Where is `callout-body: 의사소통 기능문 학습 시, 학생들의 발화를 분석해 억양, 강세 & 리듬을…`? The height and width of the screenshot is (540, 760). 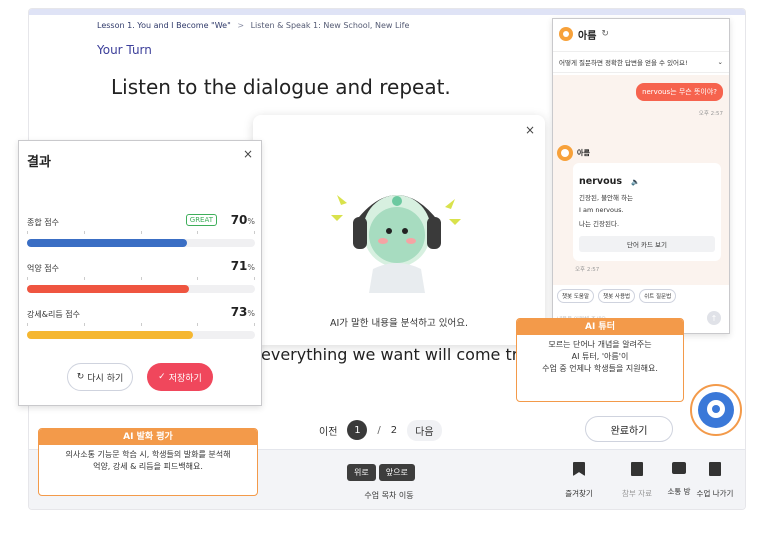
callout-body: 의사소통 기능문 학습 시, 학생들의 발화를 분석해 억양, 강세 & 리듬을… is located at coordinates (148, 460).